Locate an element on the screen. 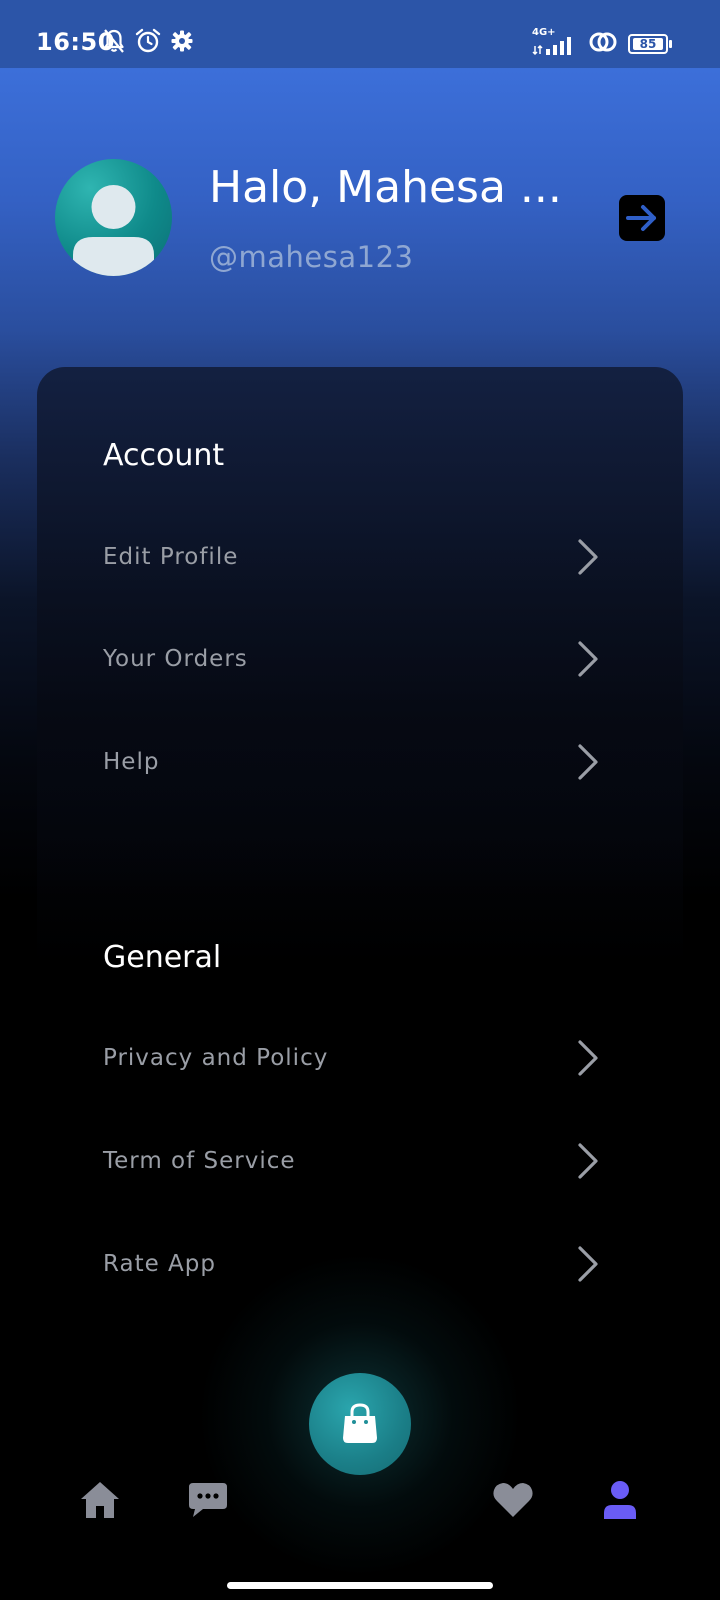 The height and width of the screenshot is (1600, 720). alarm-icon is located at coordinates (148, 43).